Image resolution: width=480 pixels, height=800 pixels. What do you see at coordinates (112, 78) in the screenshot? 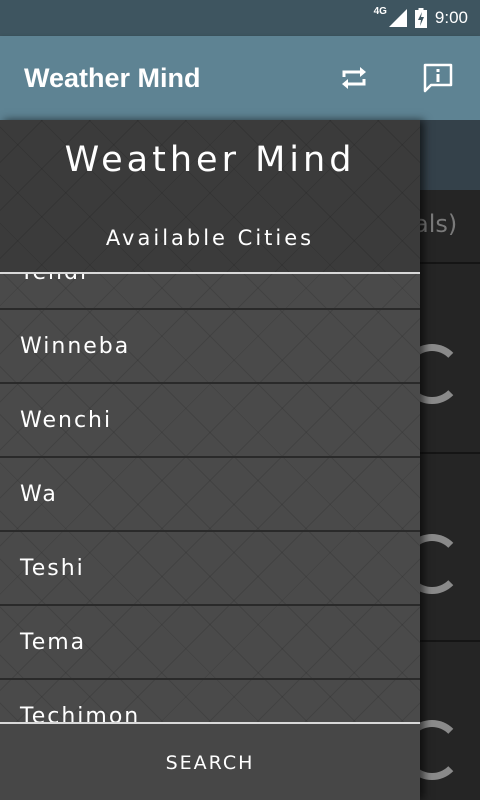
I see `app-title: Weather Mind` at bounding box center [112, 78].